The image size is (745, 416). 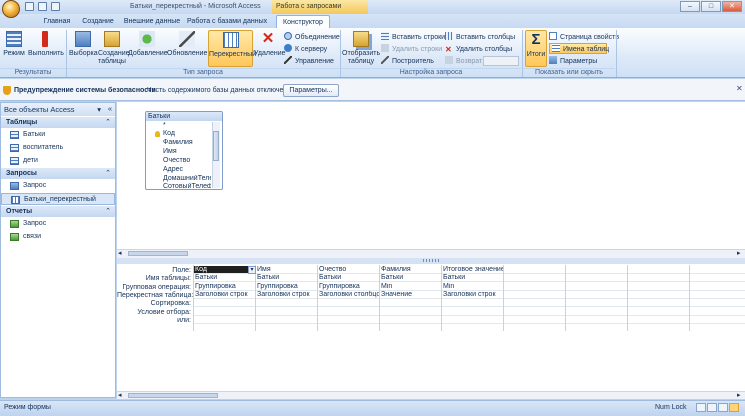 What do you see at coordinates (29, 6) in the screenshot?
I see `save-icon` at bounding box center [29, 6].